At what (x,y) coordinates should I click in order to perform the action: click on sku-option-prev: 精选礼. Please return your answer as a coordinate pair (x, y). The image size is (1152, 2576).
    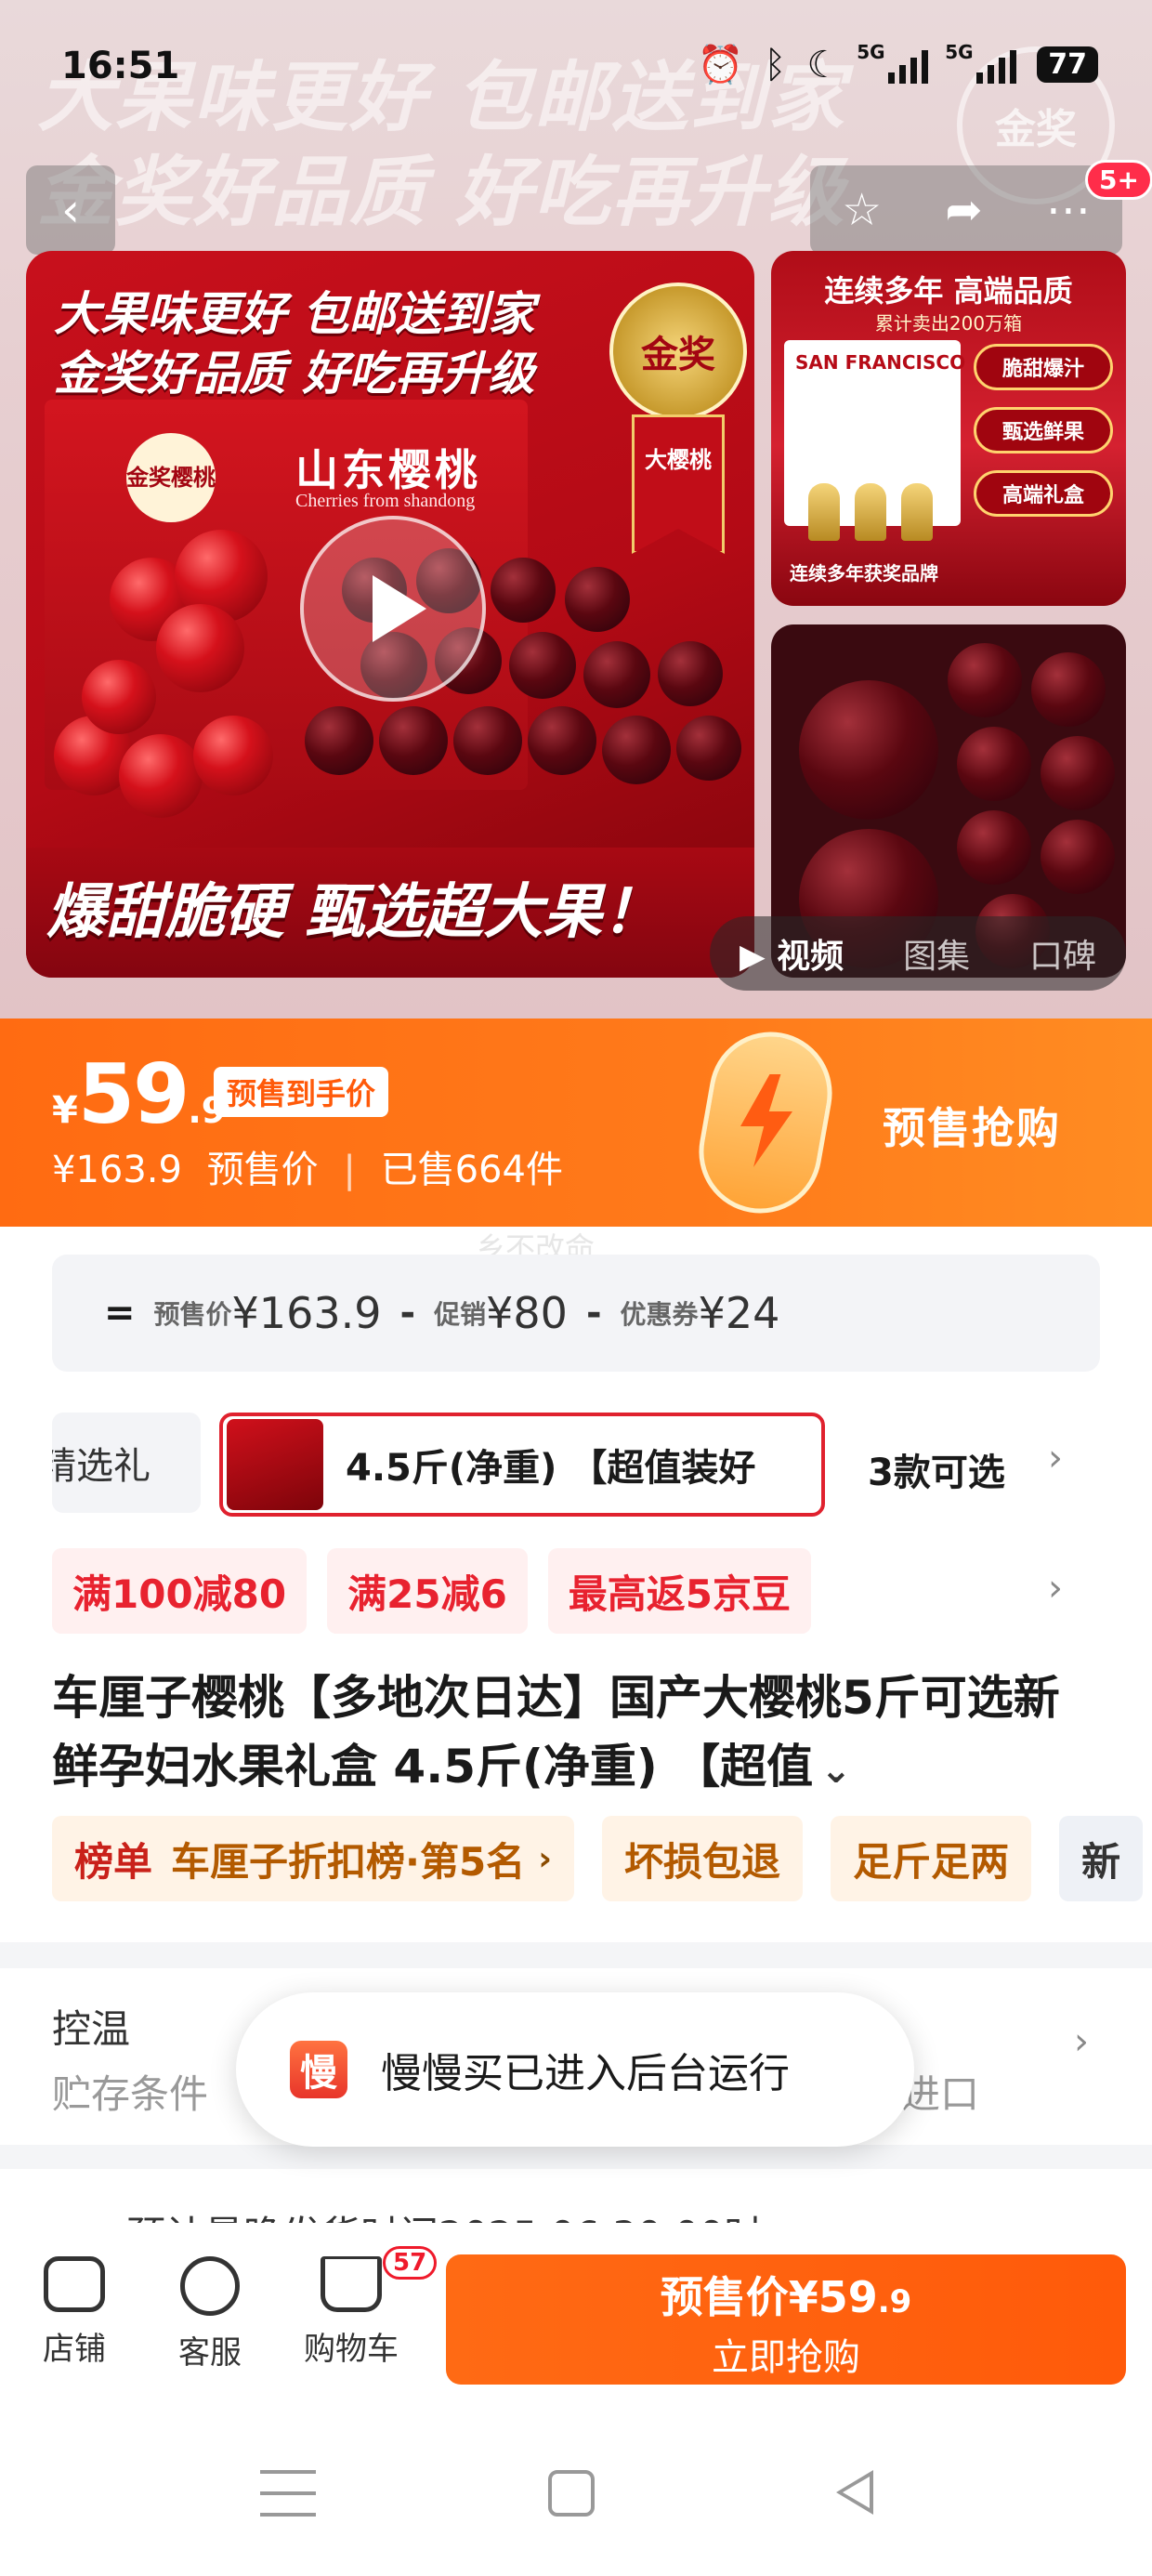
    Looking at the image, I should click on (126, 1463).